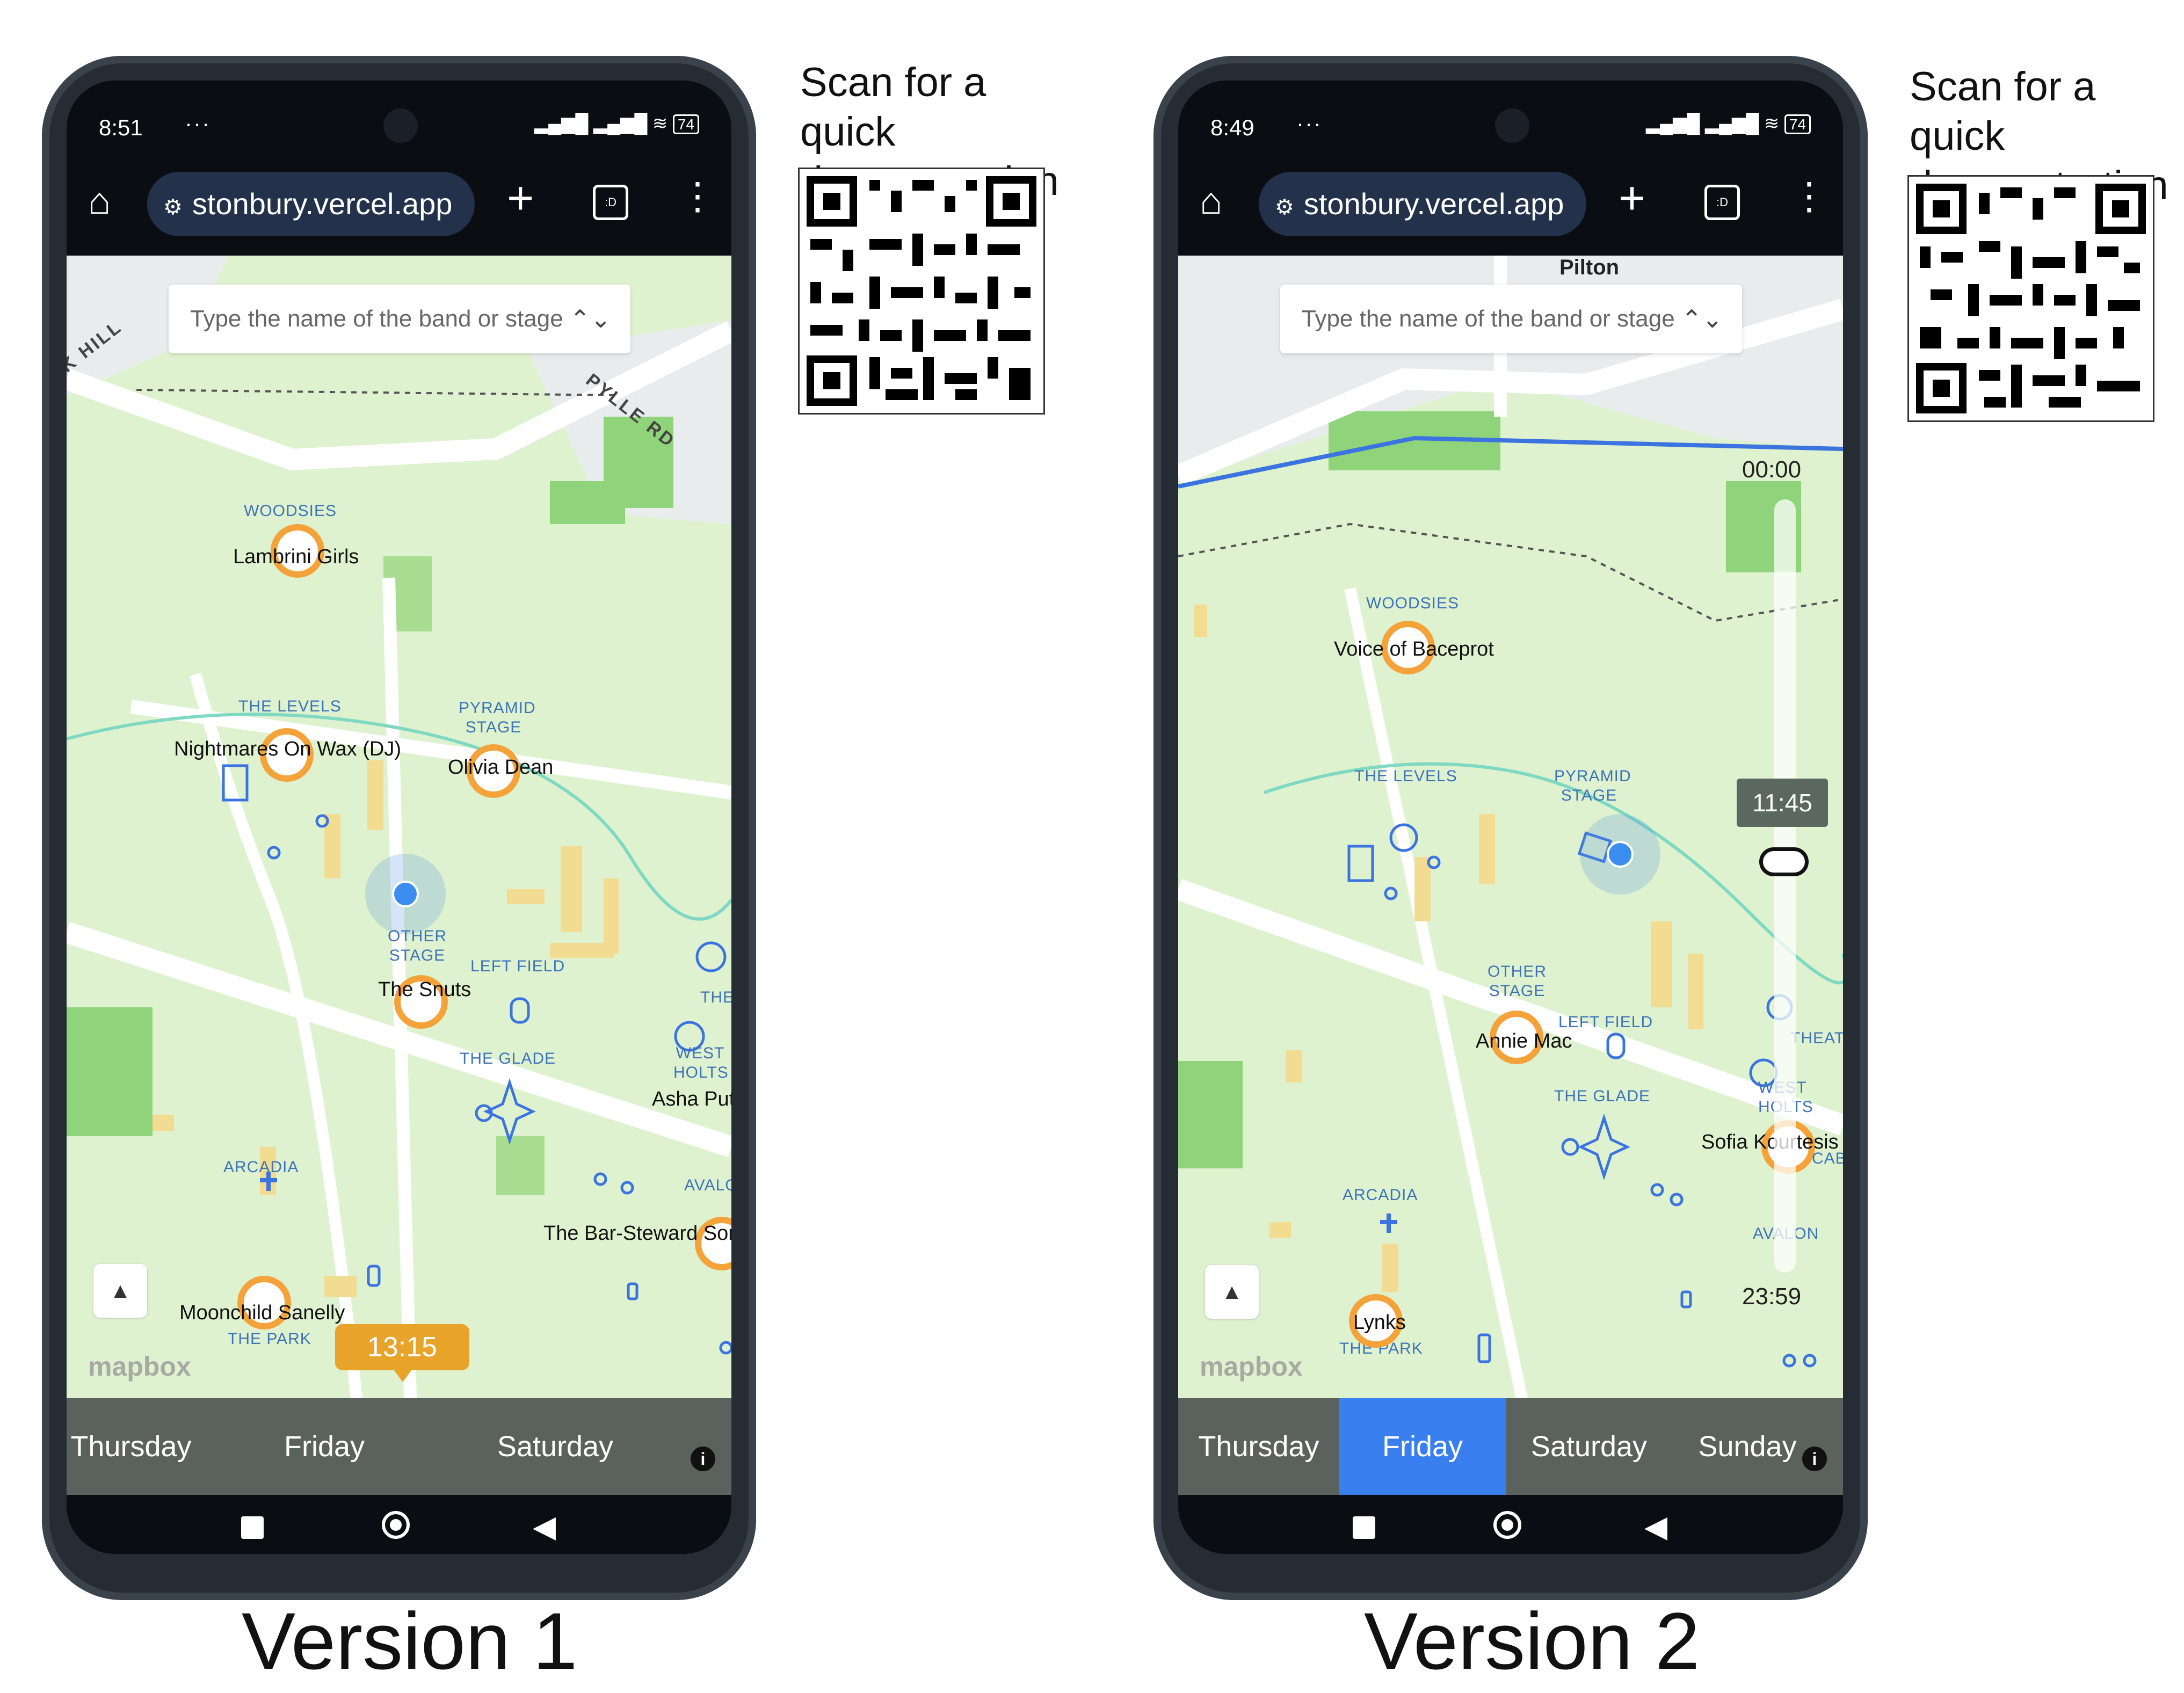 Image resolution: width=2184 pixels, height=1693 pixels. I want to click on act-label: Lambrini Girls, so click(296, 557).